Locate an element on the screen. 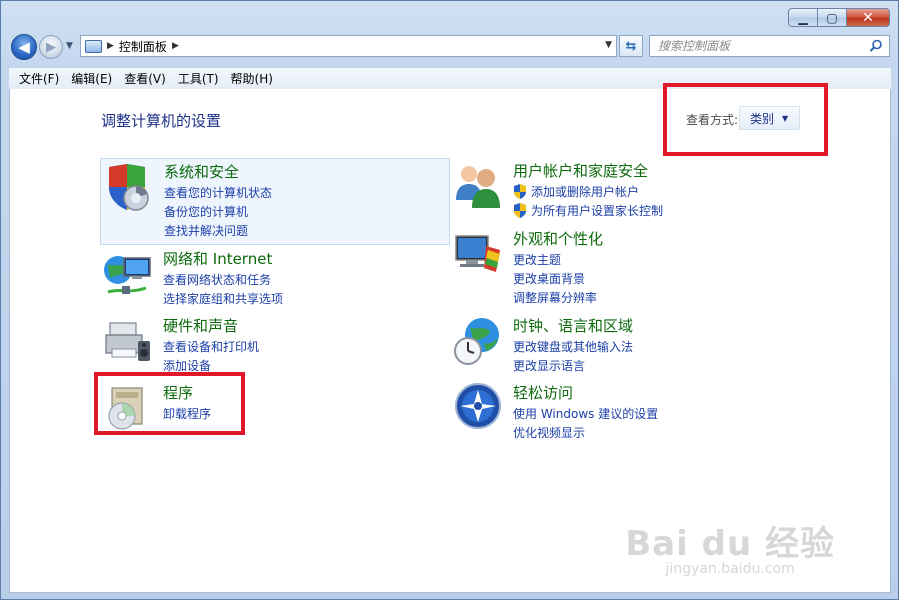  menu-view: 查看(V) is located at coordinates (145, 78).